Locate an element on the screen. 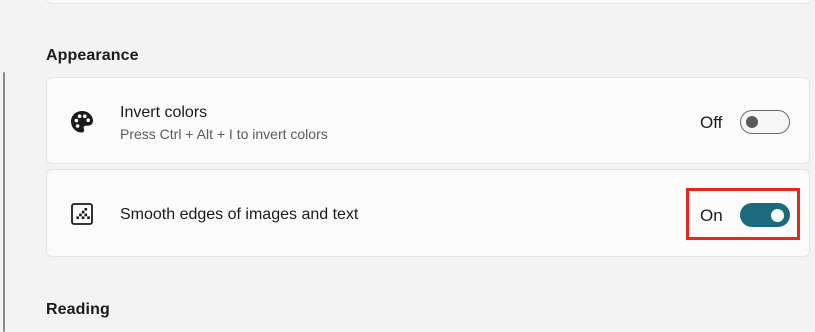  smooth-edges-state-label: On is located at coordinates (711, 215).